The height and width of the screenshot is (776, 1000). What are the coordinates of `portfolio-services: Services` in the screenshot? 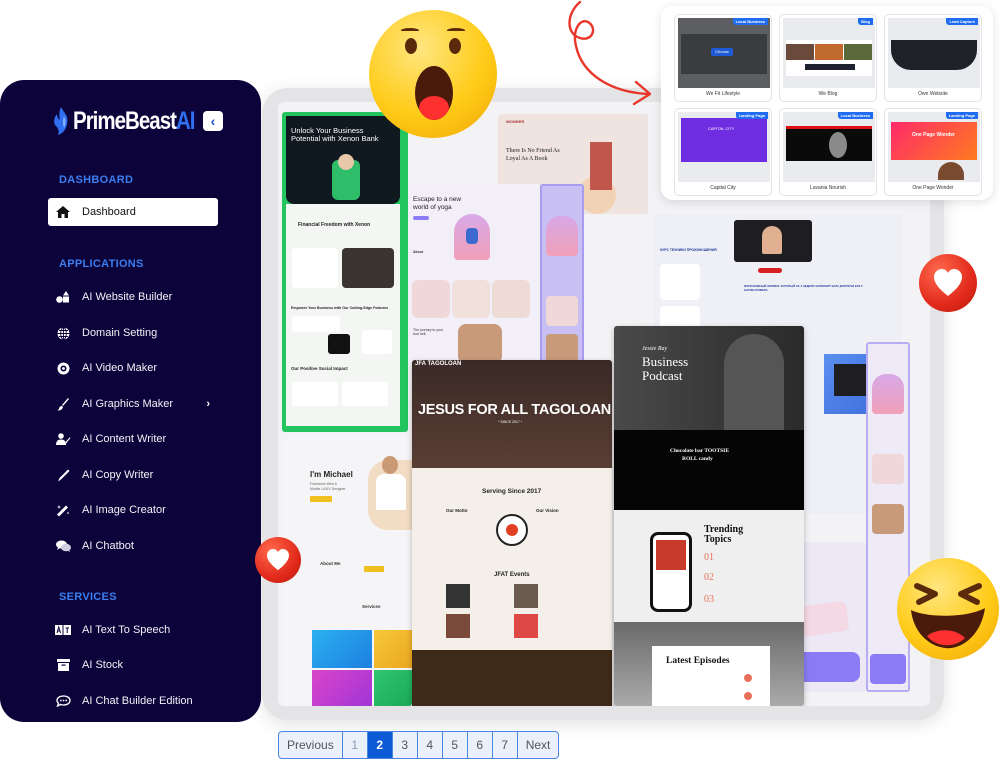 It's located at (371, 606).